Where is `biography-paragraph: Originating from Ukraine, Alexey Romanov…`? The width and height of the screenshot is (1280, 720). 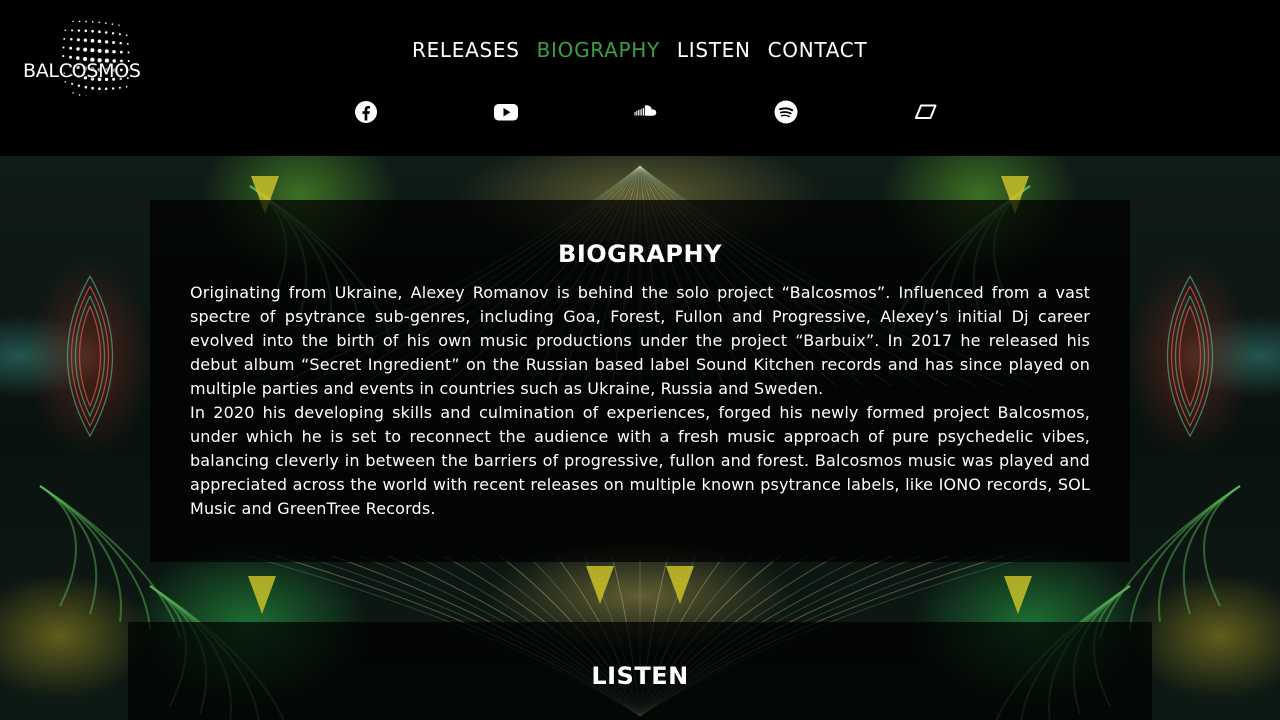
biography-paragraph: Originating from Ukraine, Alexey Romanov… is located at coordinates (640, 340).